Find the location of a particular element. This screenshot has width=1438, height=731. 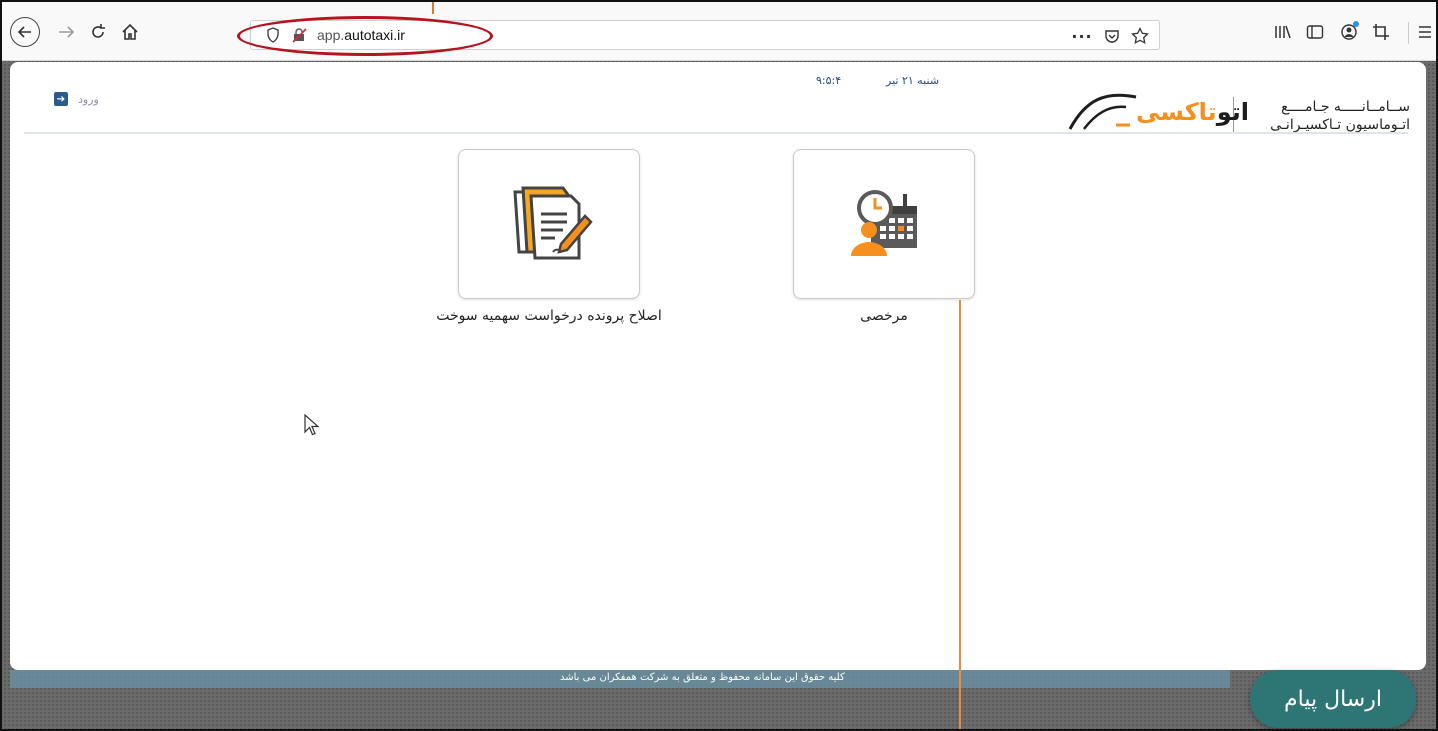

back-button is located at coordinates (25, 32).